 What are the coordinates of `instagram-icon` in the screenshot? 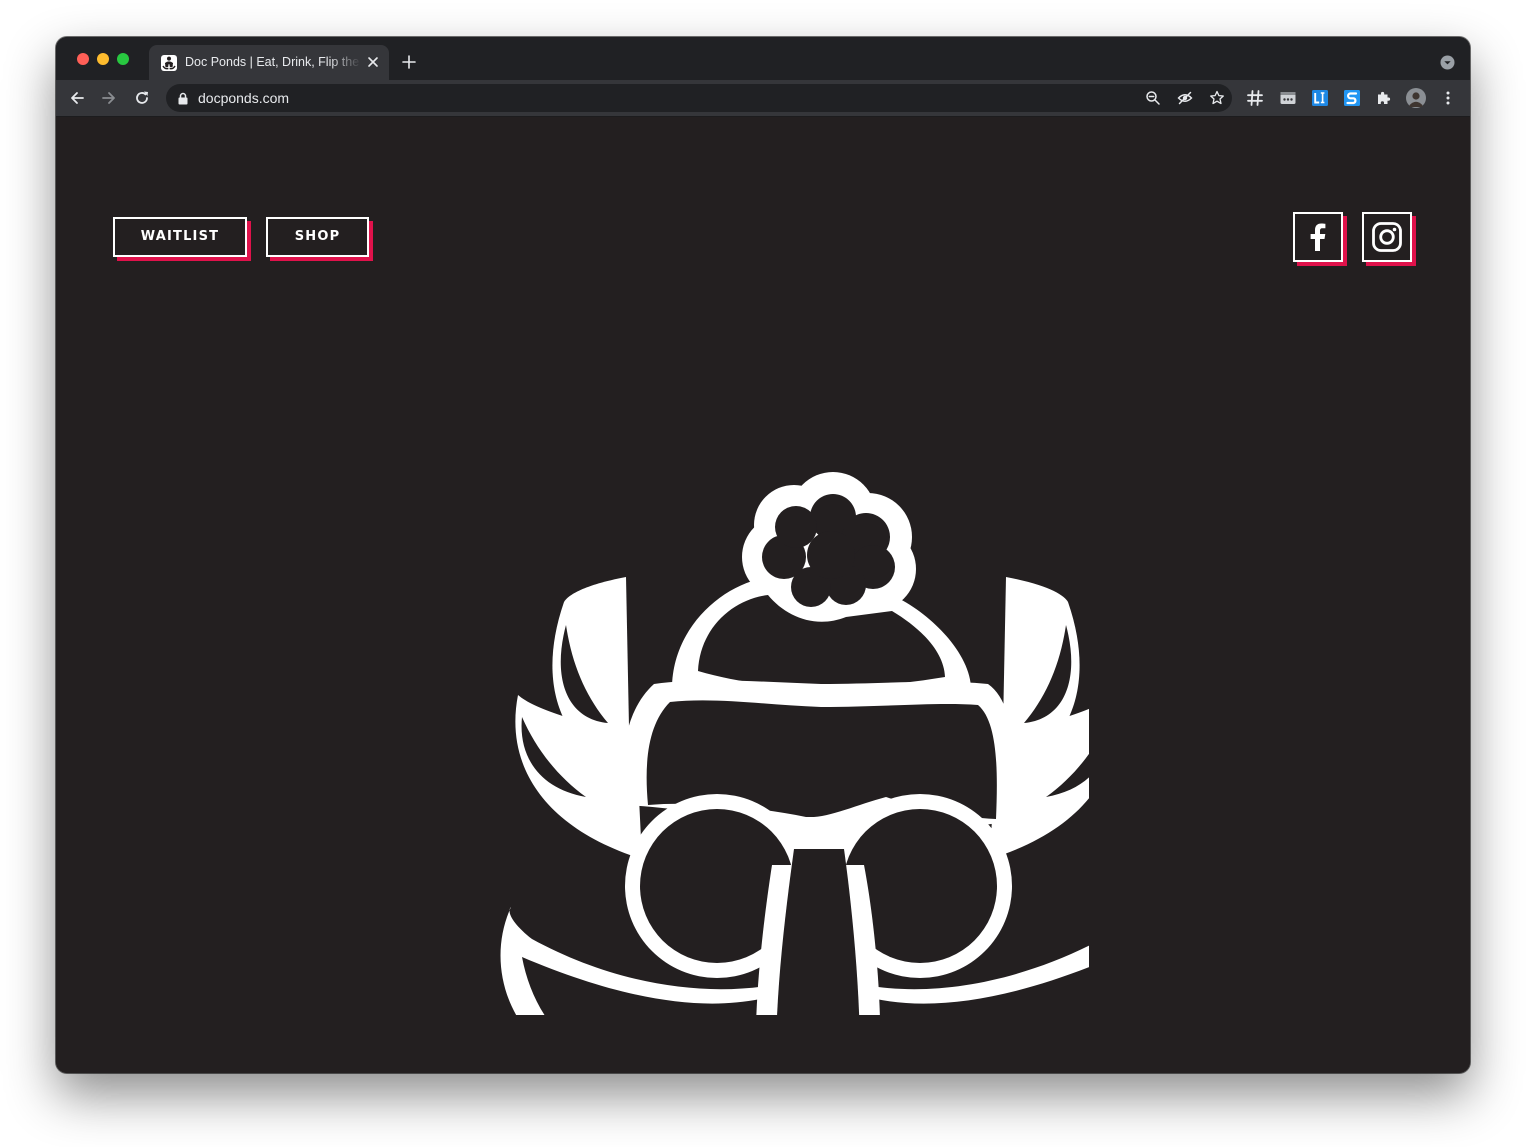 It's located at (1387, 237).